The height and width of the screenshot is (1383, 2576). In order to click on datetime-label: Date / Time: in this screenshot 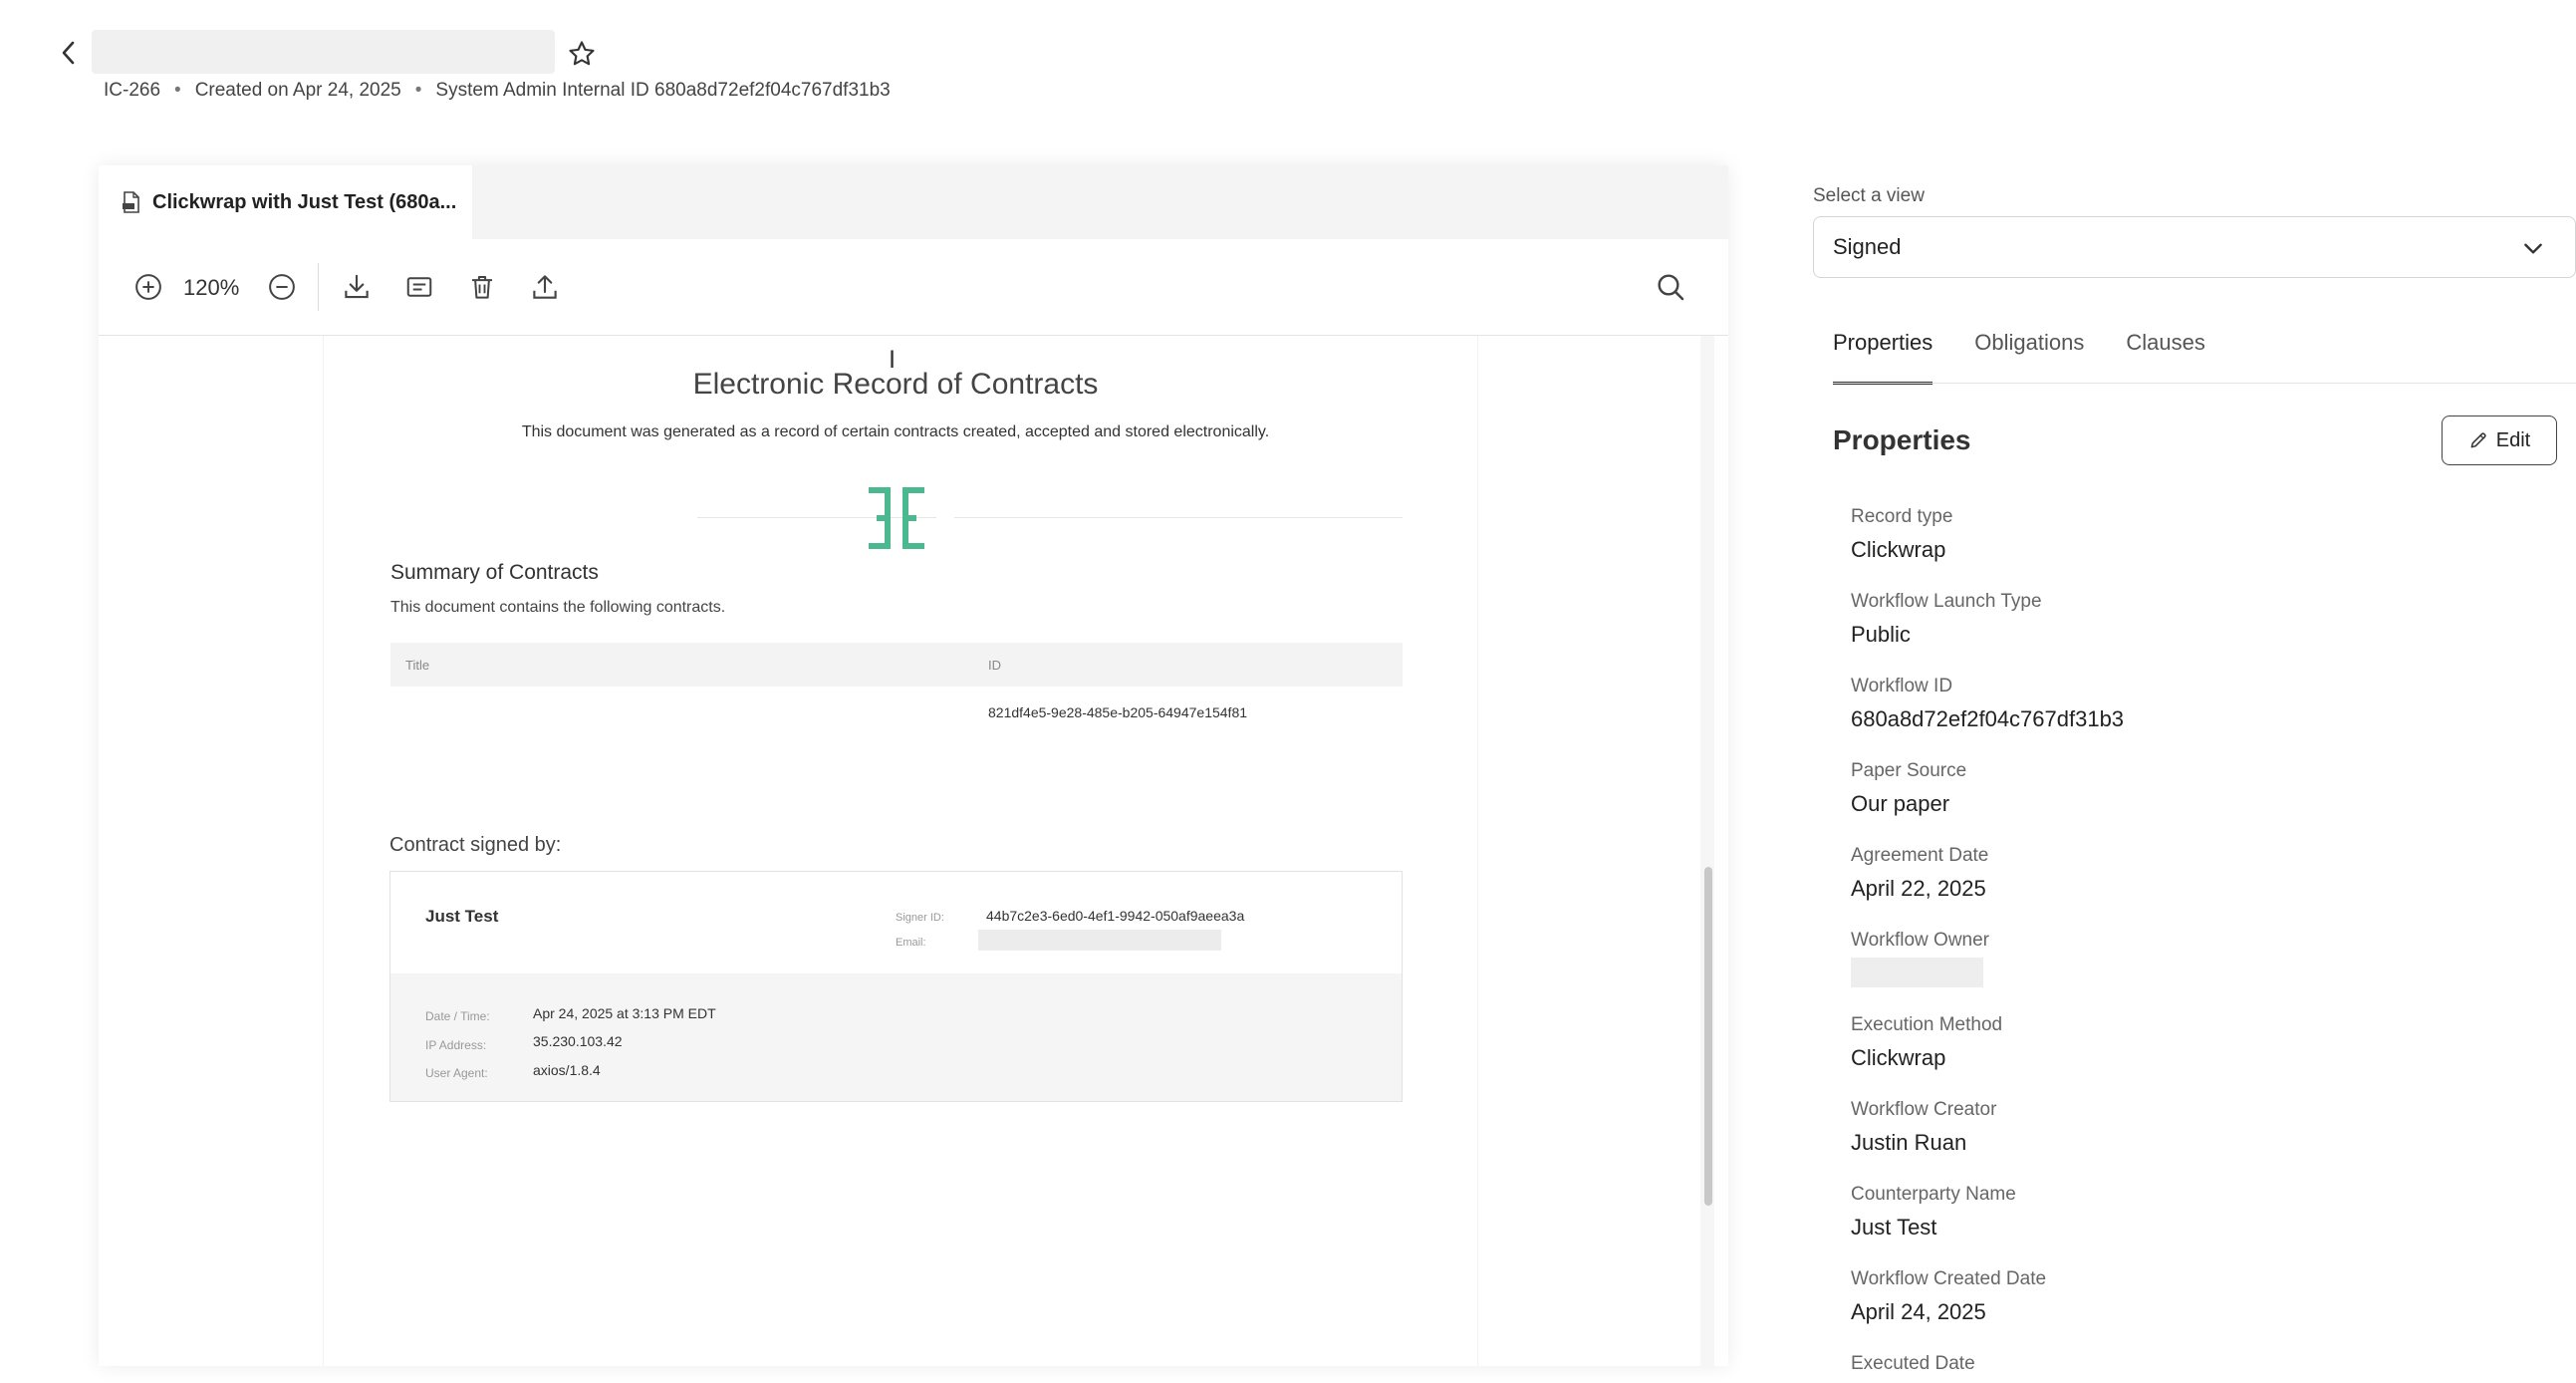, I will do `click(457, 1016)`.